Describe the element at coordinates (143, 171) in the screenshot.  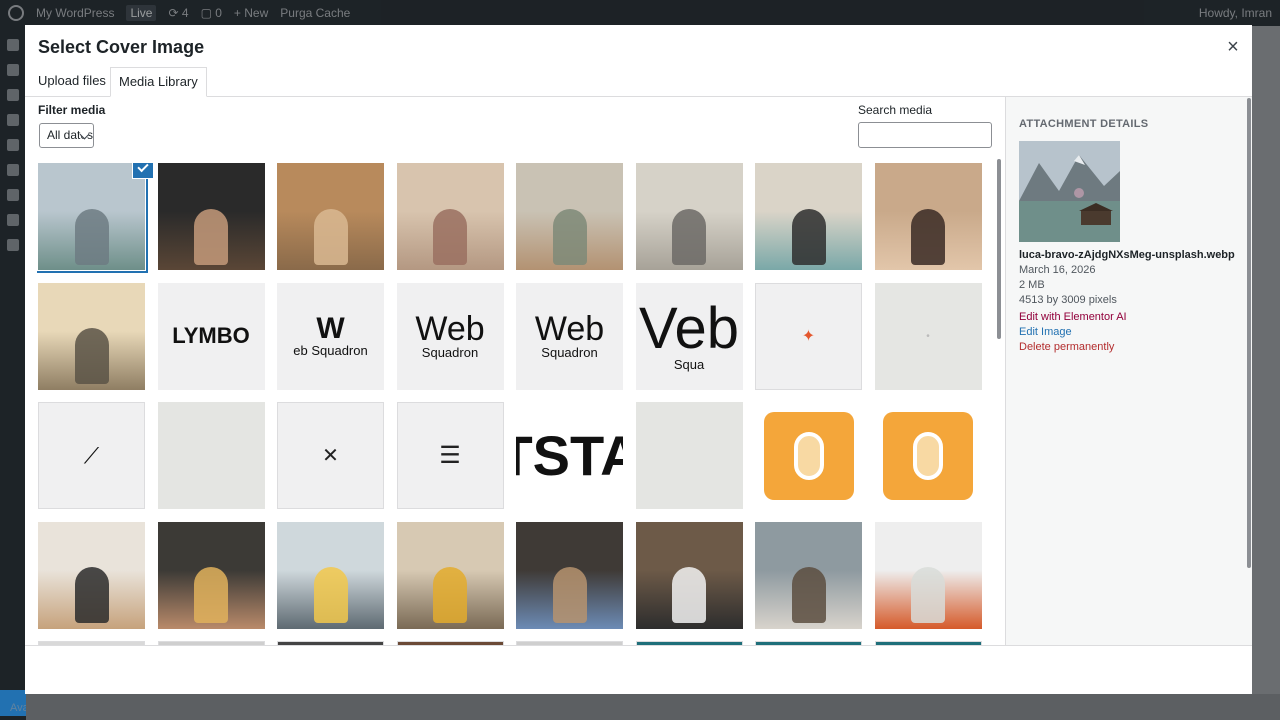
I see `selected-check-icon` at that location.